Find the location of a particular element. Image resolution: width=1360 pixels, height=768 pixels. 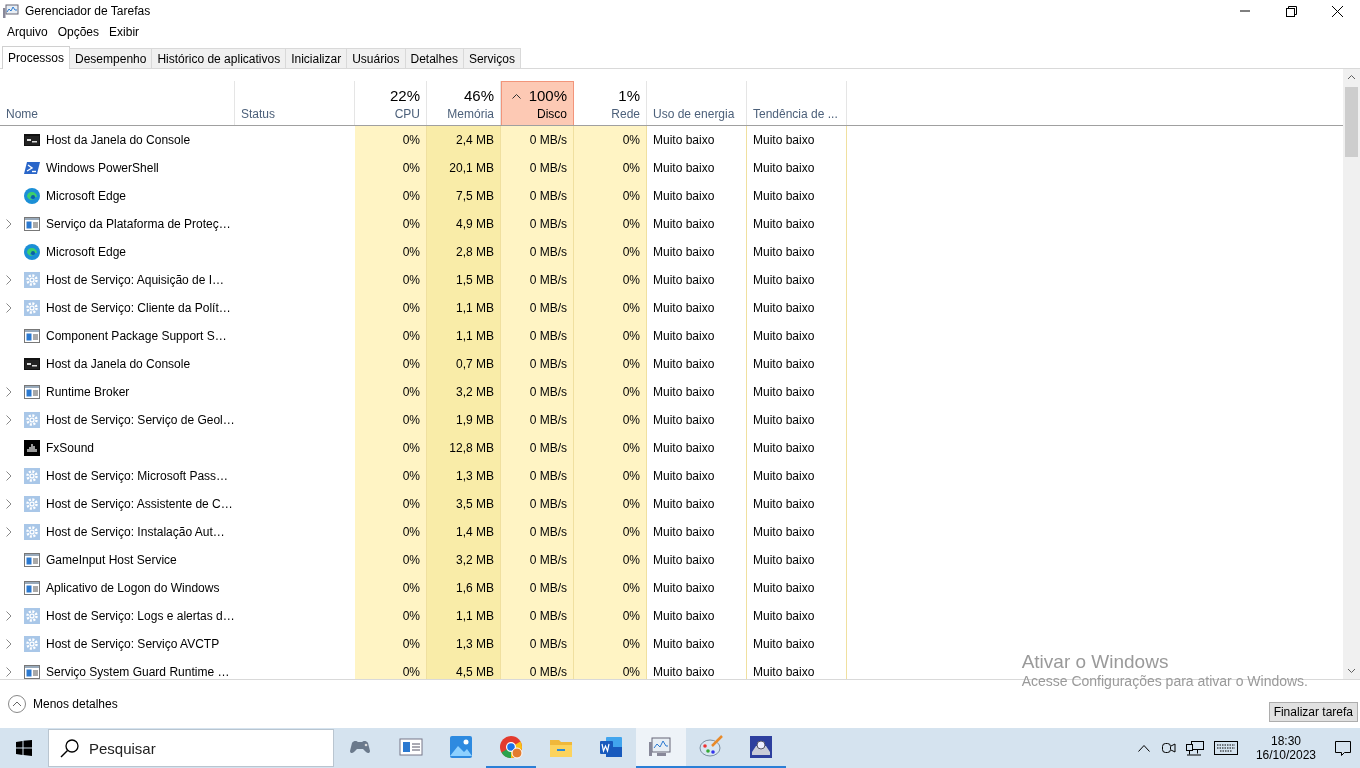

column-header: 22% CPU is located at coordinates (391, 103).